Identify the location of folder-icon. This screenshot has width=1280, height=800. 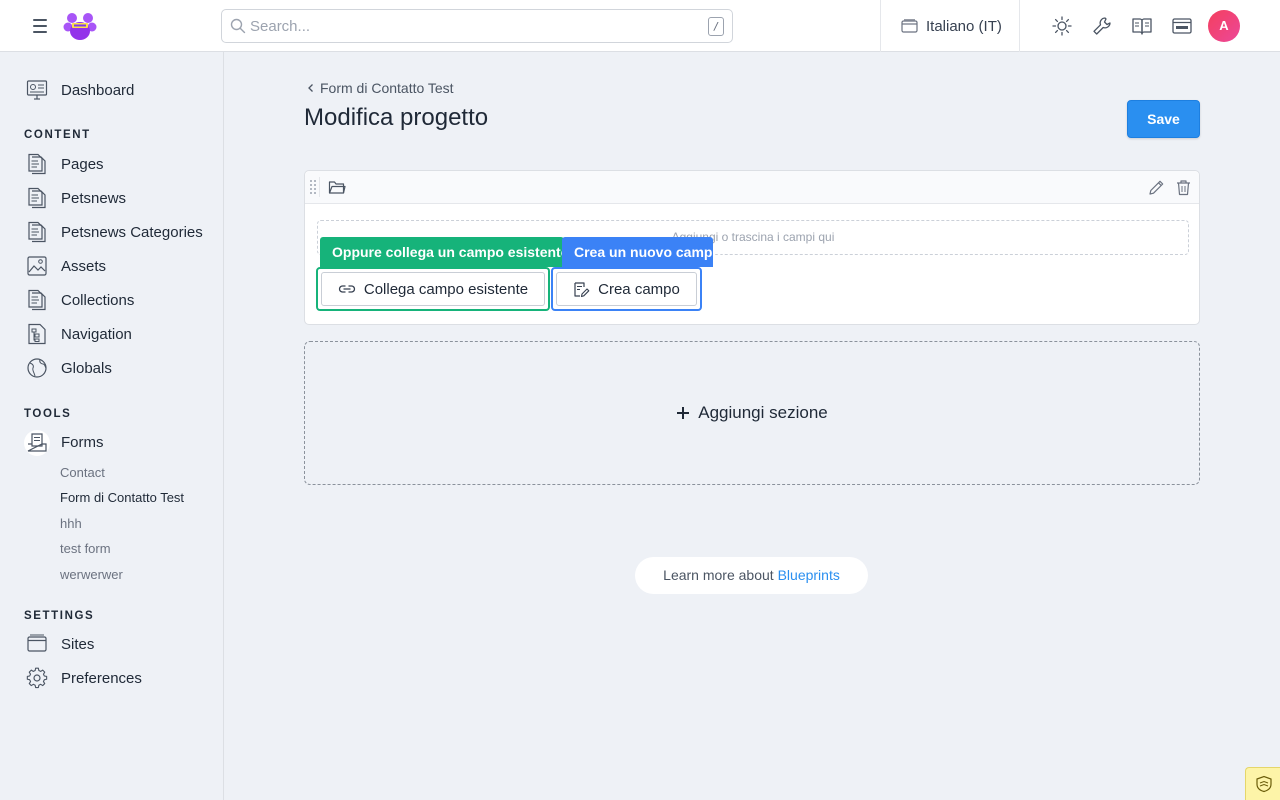
(337, 187).